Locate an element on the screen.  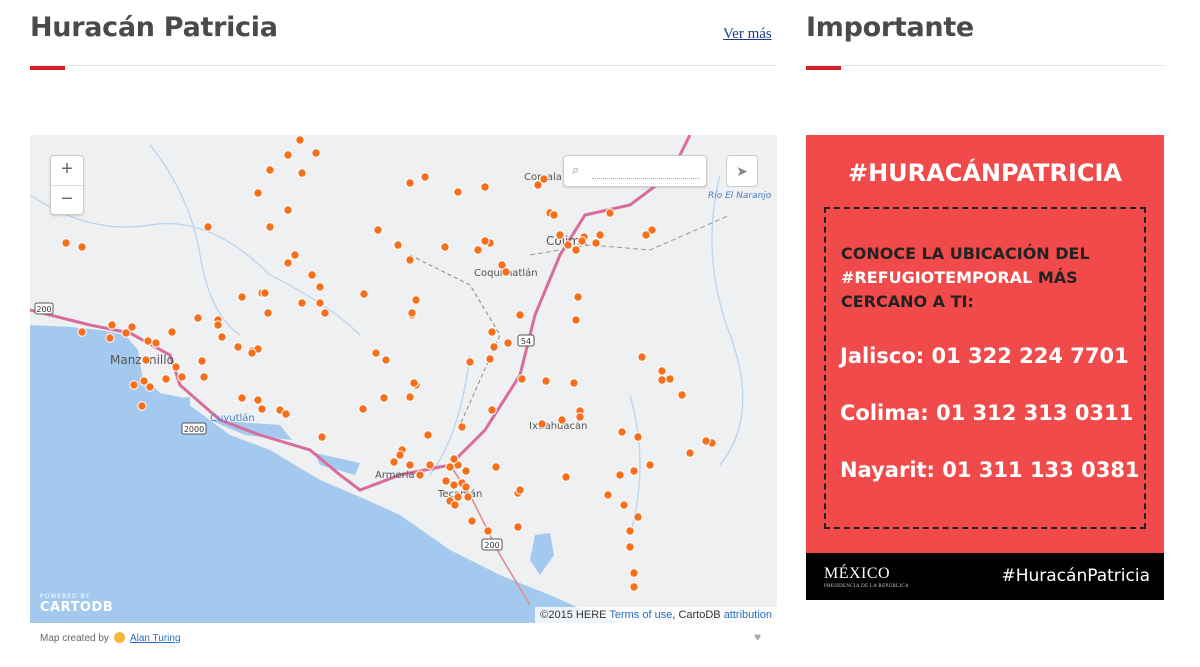
attribution-link: attribution is located at coordinates (748, 615).